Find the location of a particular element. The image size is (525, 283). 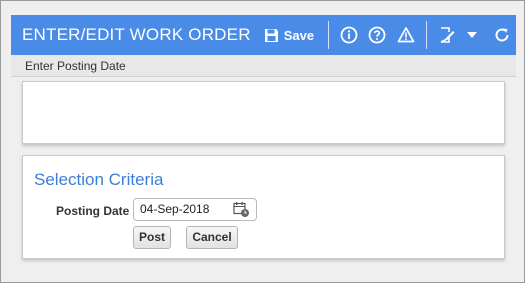

dropdown-caret-icon is located at coordinates (472, 35).